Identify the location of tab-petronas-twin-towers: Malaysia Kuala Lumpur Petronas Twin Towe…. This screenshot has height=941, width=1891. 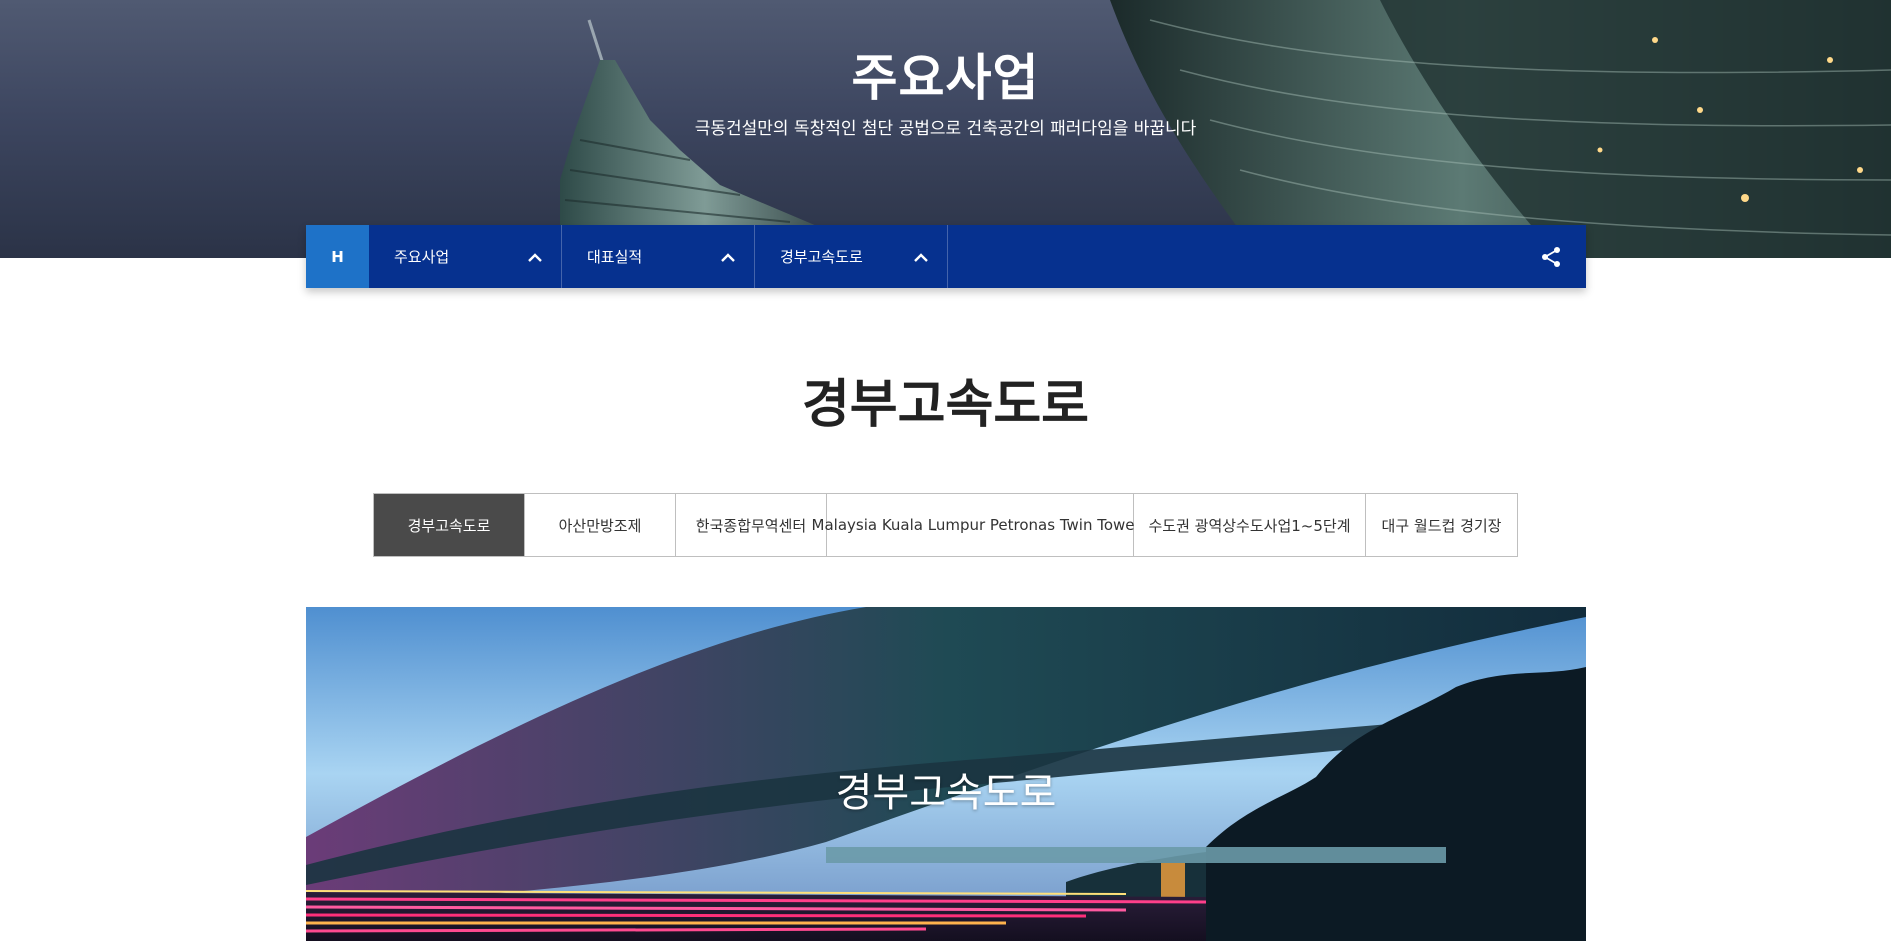
(980, 525).